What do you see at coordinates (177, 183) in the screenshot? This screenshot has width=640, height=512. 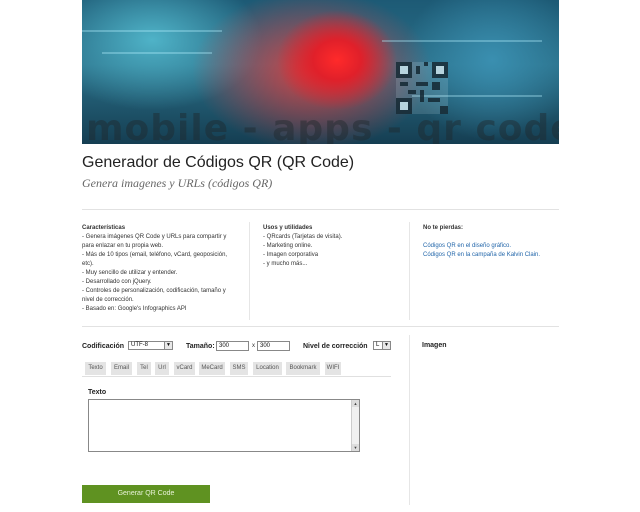 I see `page-subtitle: Genera imagenes y URLs (códigos QR)` at bounding box center [177, 183].